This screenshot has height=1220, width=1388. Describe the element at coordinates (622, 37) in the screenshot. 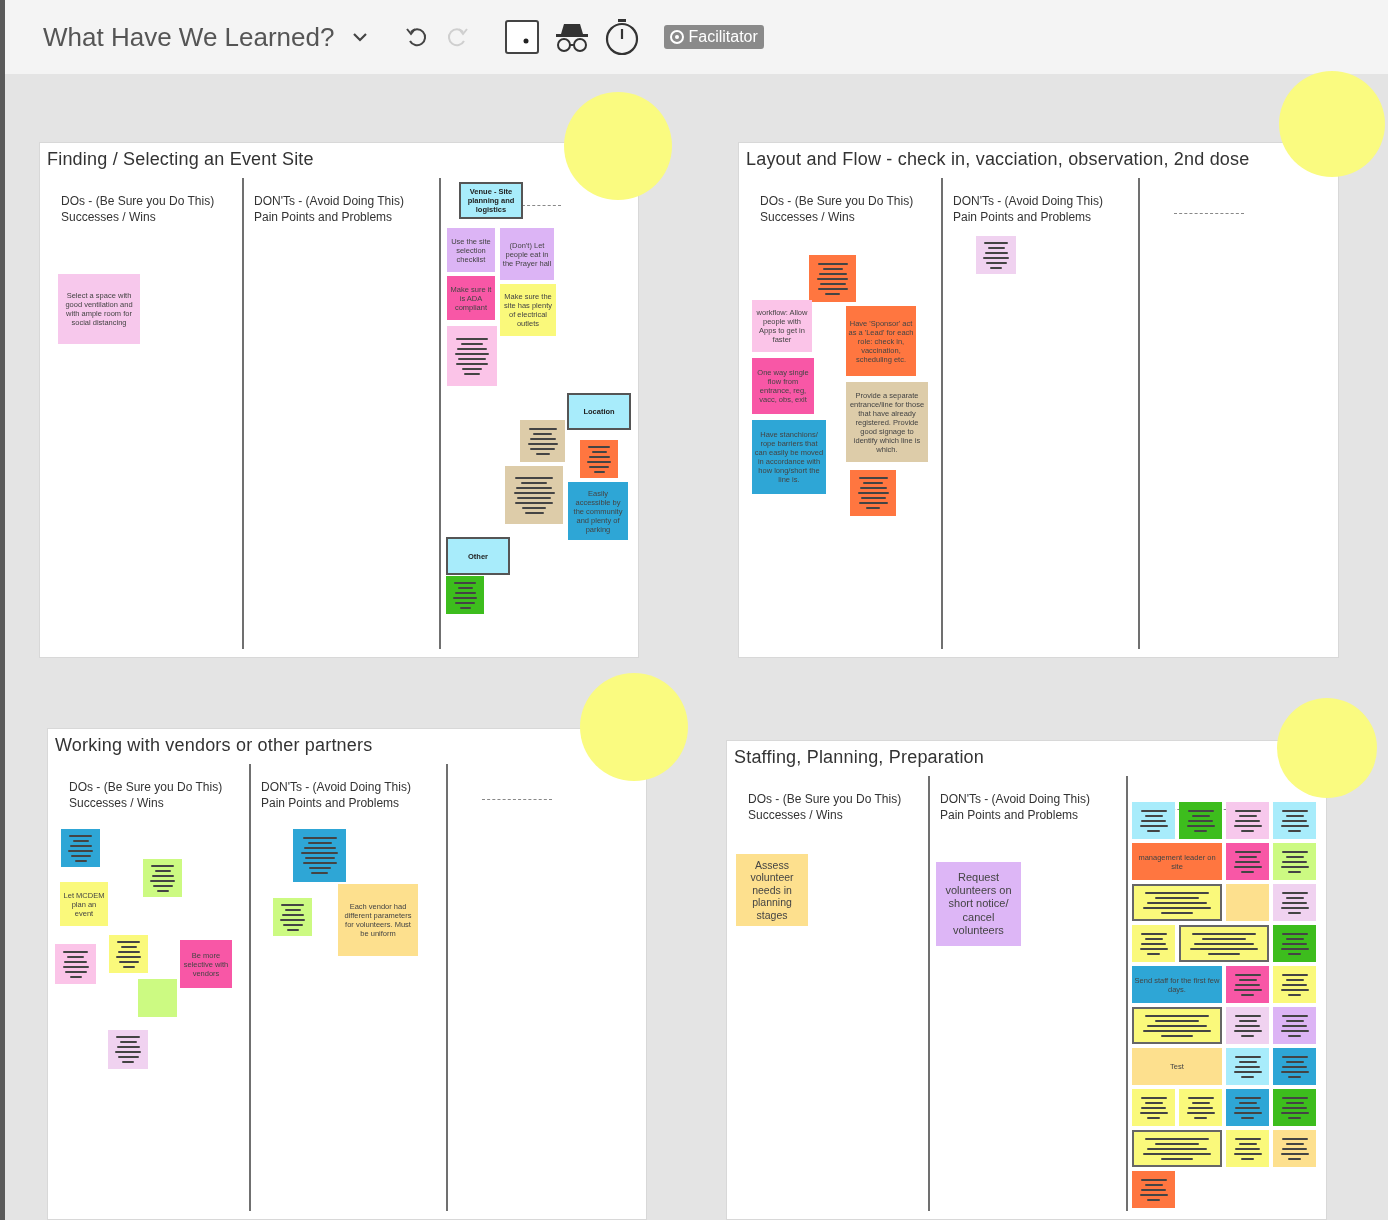

I see `timer-icon` at that location.